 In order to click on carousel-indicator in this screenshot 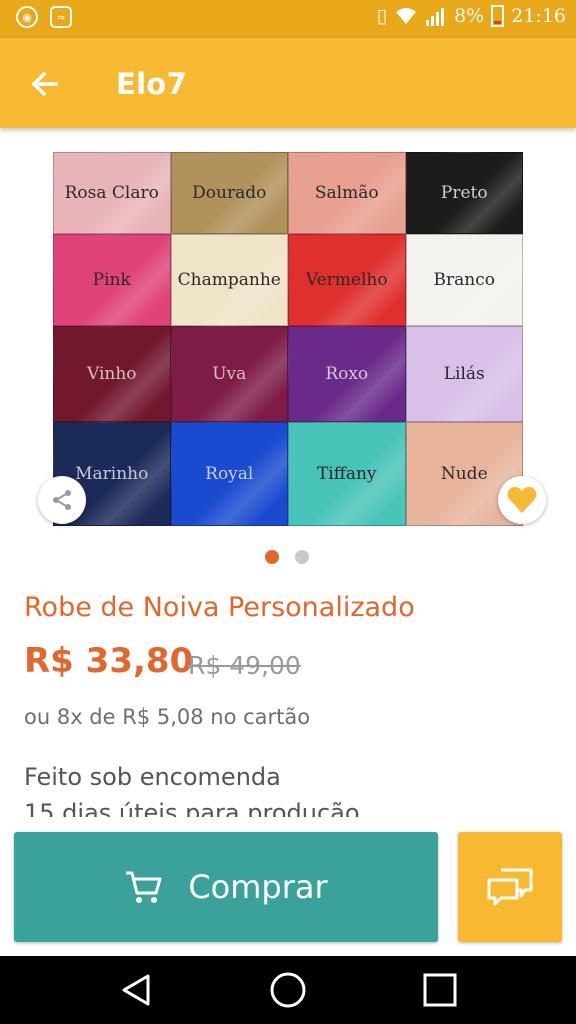, I will do `click(287, 557)`.